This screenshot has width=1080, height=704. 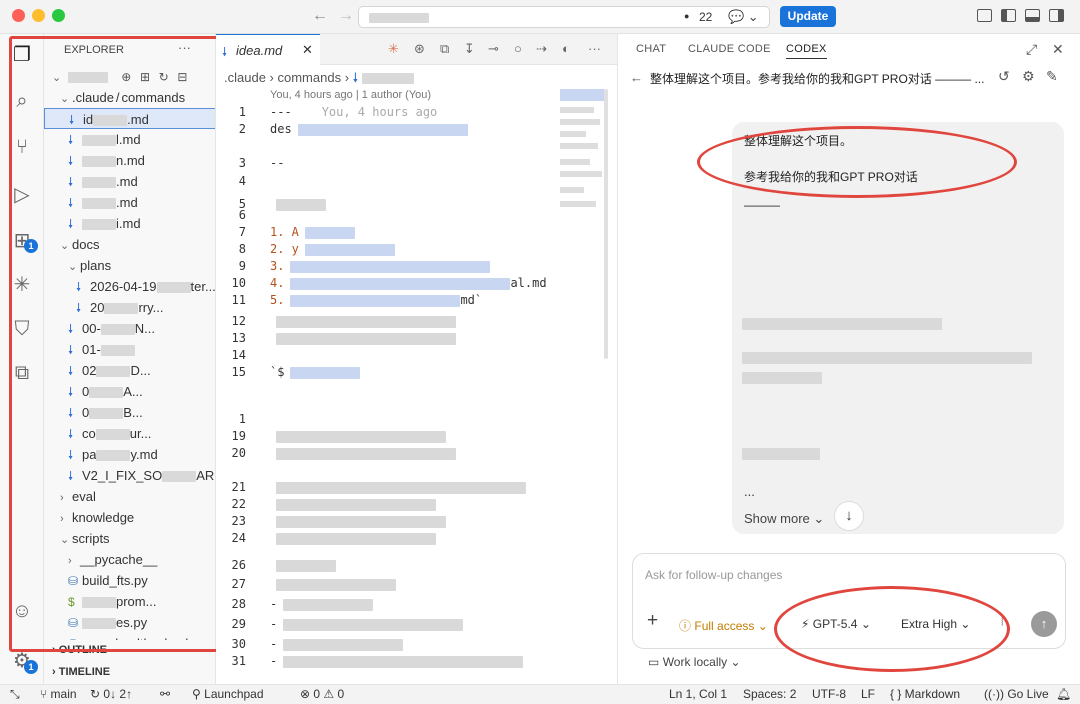 What do you see at coordinates (1028, 76) in the screenshot?
I see `settings-gear-icon: ⚙` at bounding box center [1028, 76].